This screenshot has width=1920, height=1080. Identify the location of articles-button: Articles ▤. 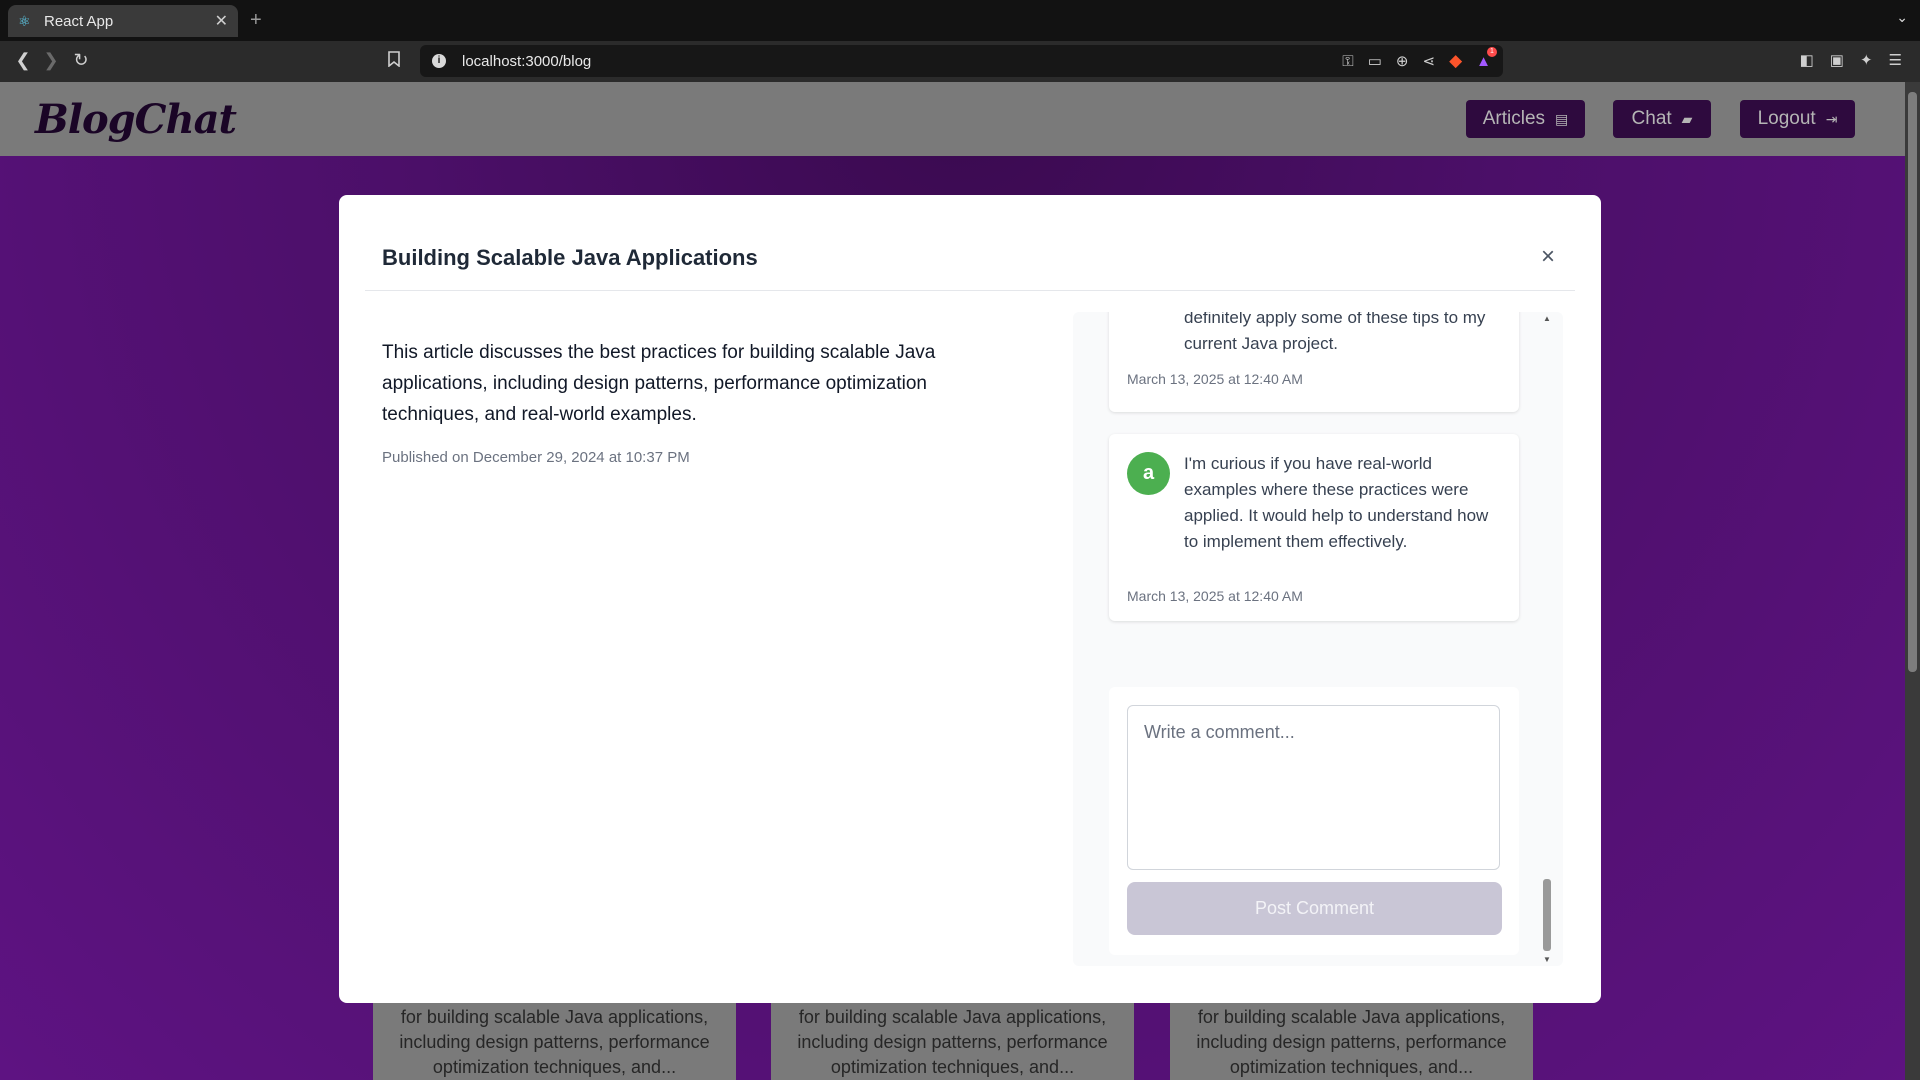
(1525, 119).